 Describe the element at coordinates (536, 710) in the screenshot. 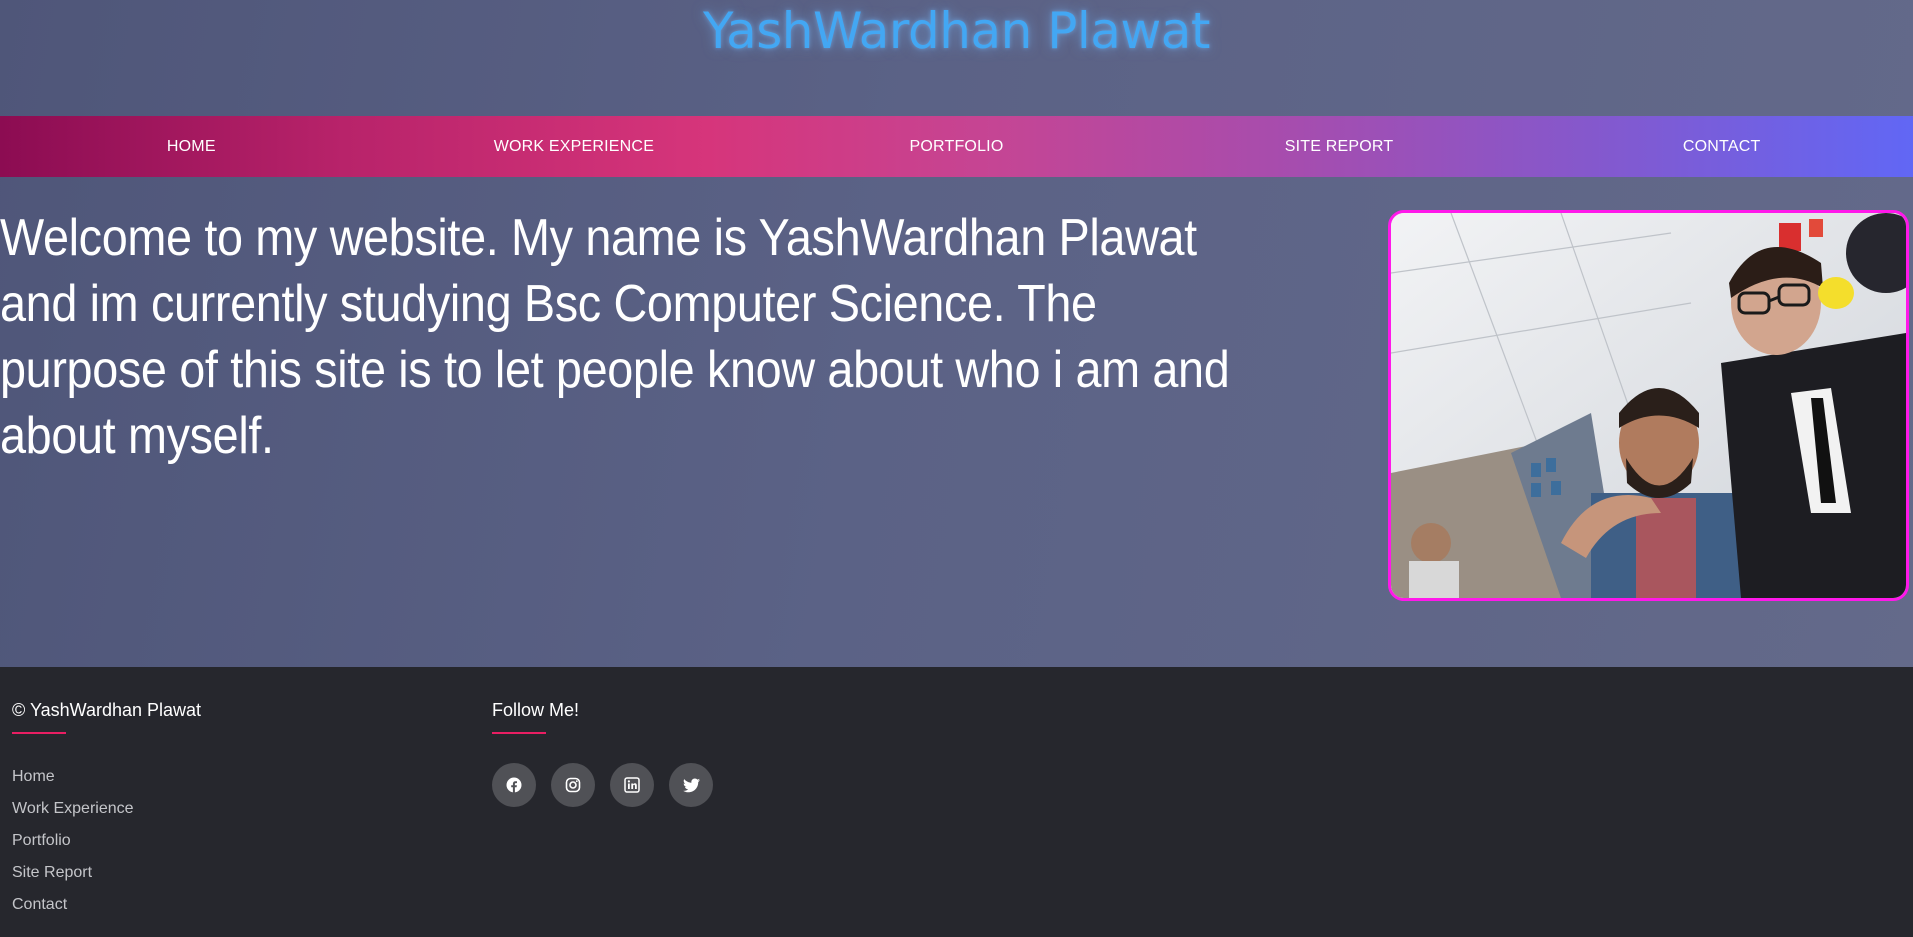

I see `follow-heading: Follow Me!` at that location.